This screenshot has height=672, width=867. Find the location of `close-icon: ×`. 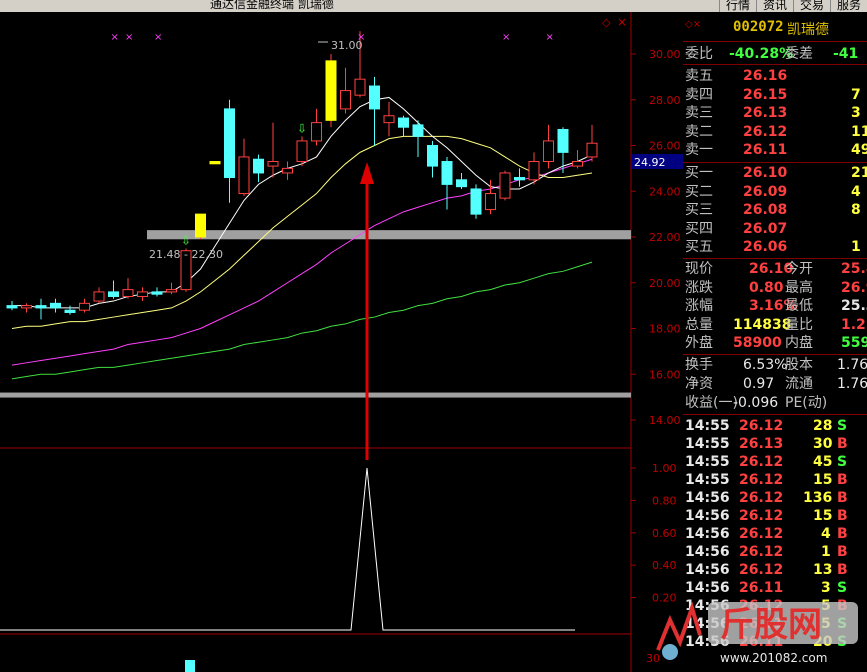

close-icon: × is located at coordinates (622, 22).